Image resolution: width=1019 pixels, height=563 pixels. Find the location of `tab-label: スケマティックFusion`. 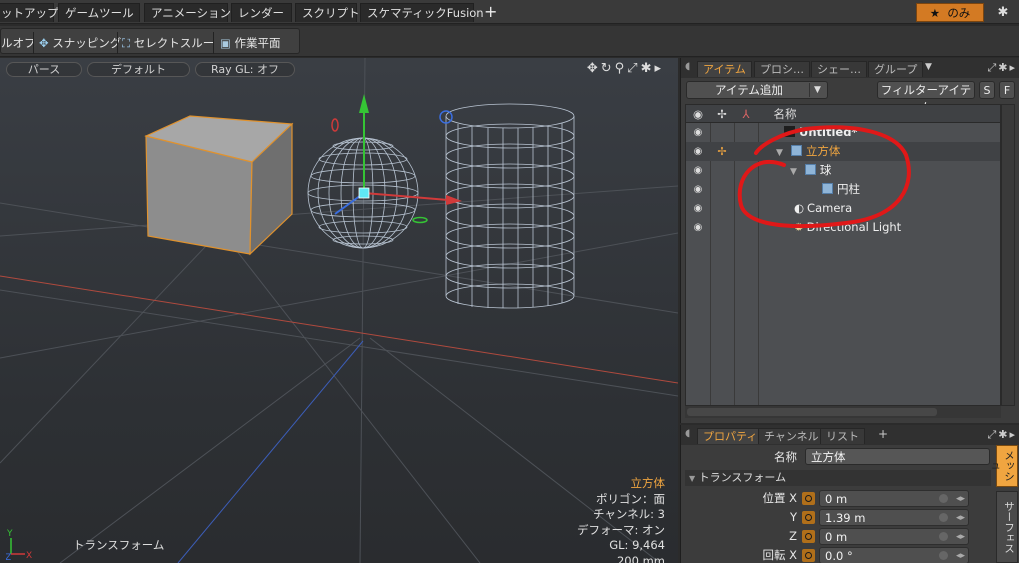

tab-label: スケマティックFusion is located at coordinates (425, 13).